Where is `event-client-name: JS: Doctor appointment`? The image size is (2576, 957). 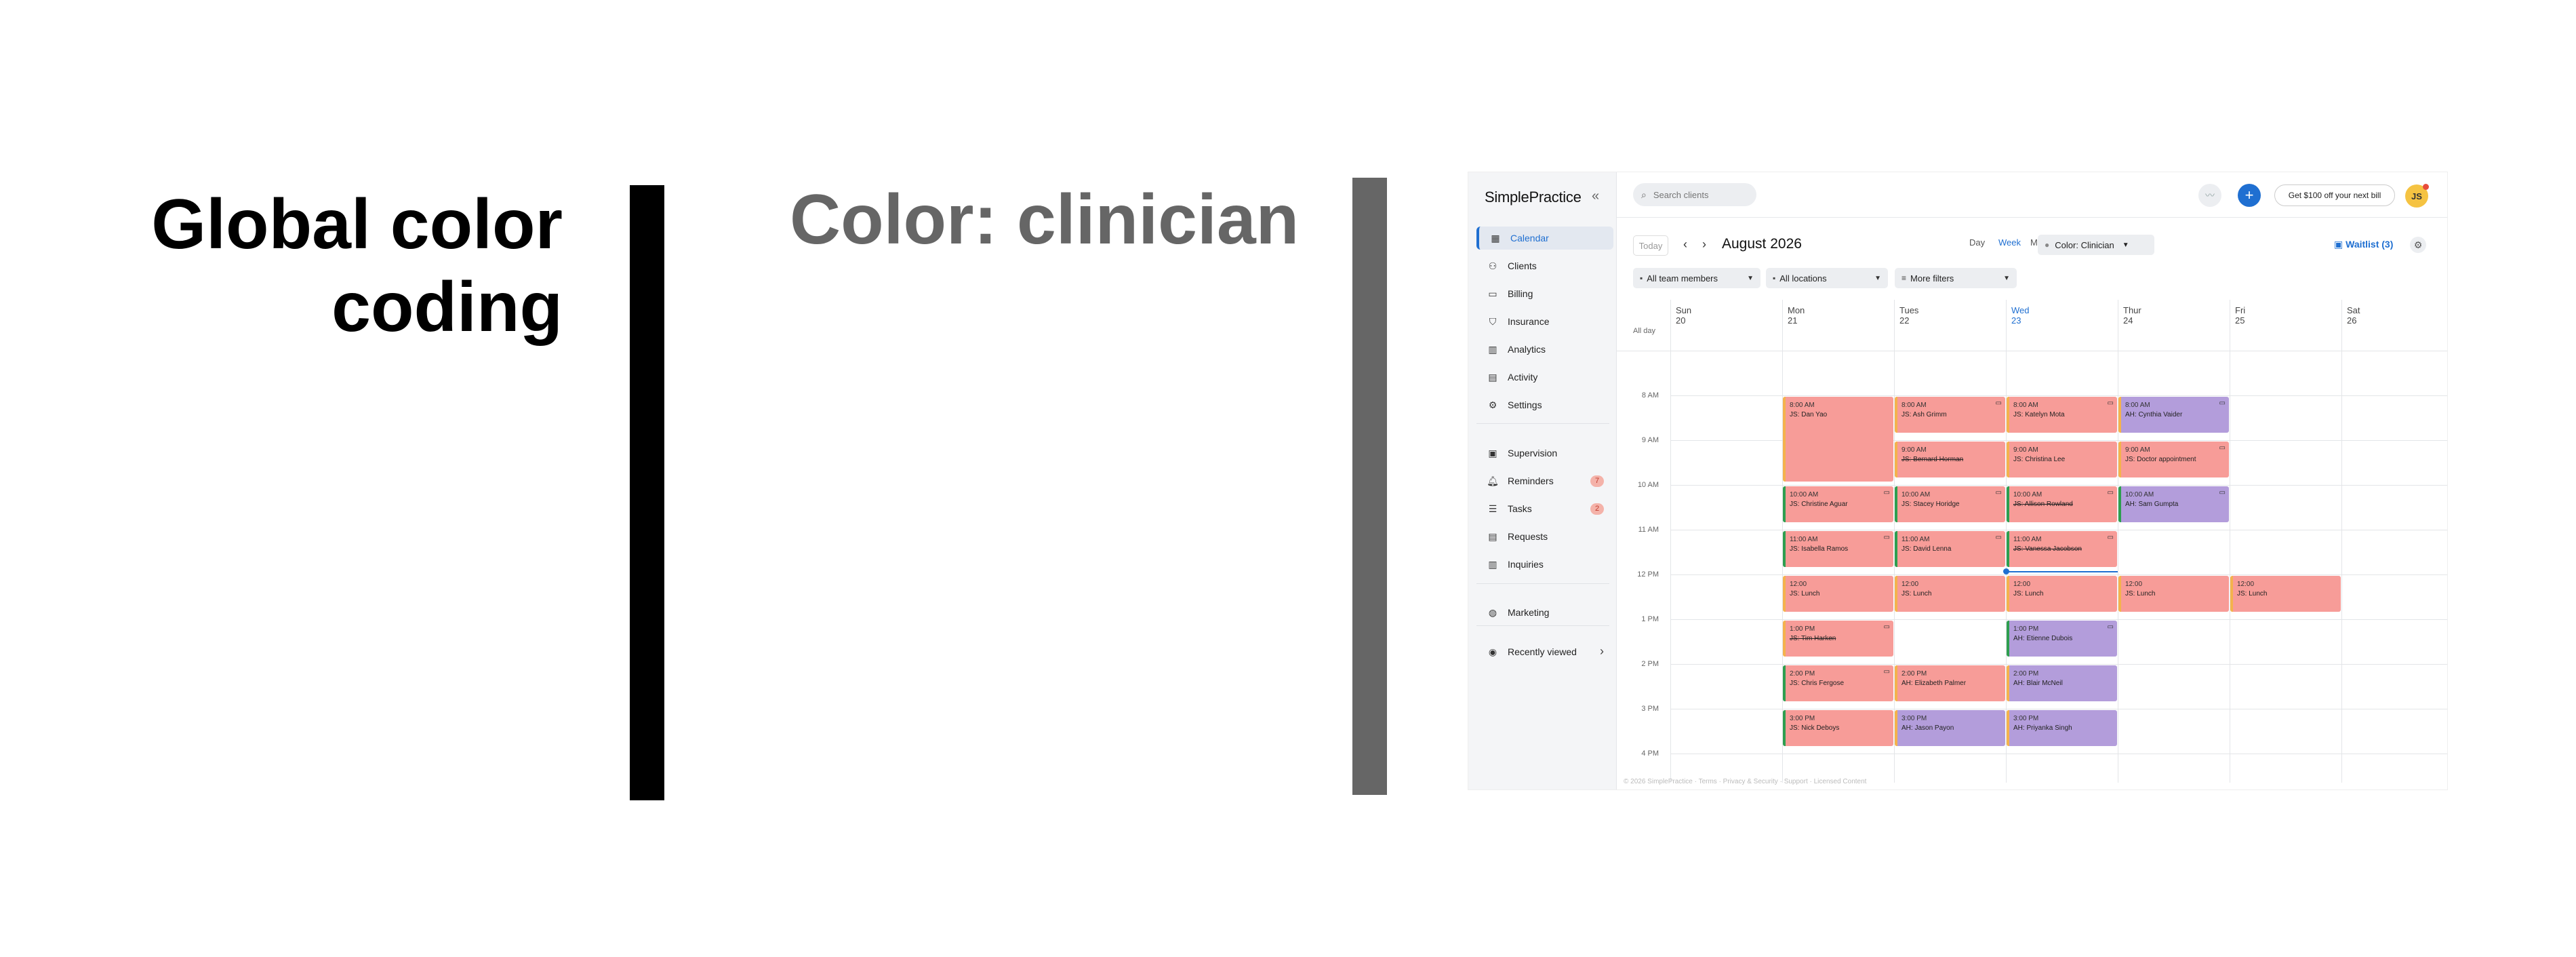
event-client-name: JS: Doctor appointment is located at coordinates (2160, 460).